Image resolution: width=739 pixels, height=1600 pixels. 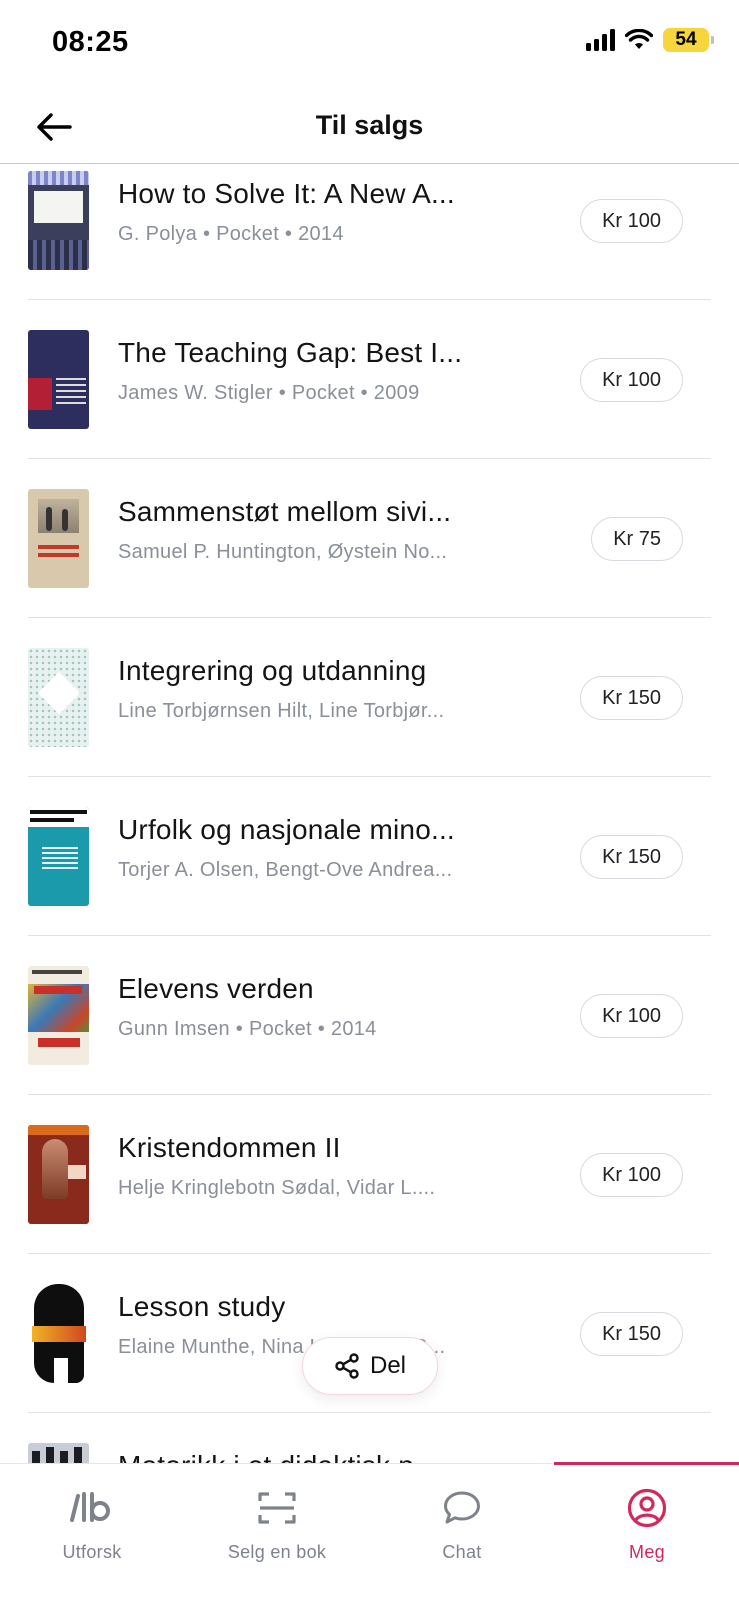 What do you see at coordinates (387, 1365) in the screenshot?
I see `share-label: Del` at bounding box center [387, 1365].